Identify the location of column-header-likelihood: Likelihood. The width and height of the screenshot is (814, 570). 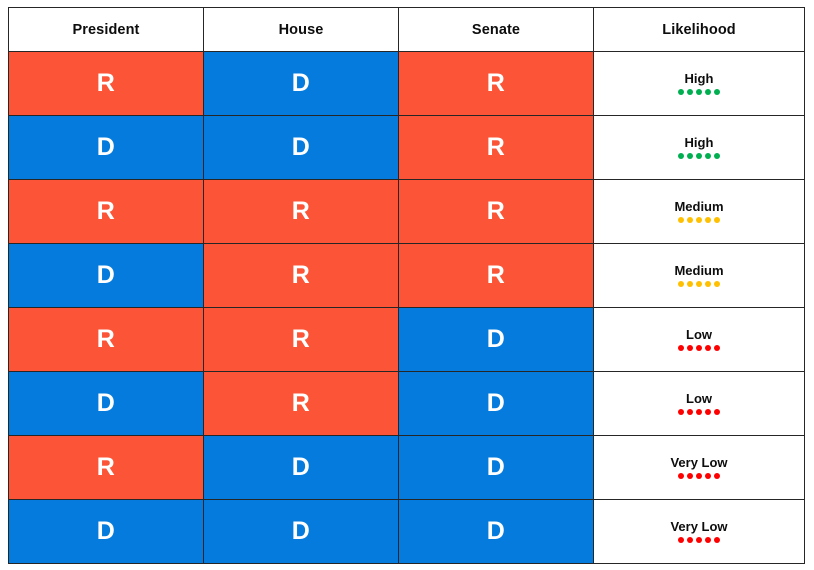
(699, 29).